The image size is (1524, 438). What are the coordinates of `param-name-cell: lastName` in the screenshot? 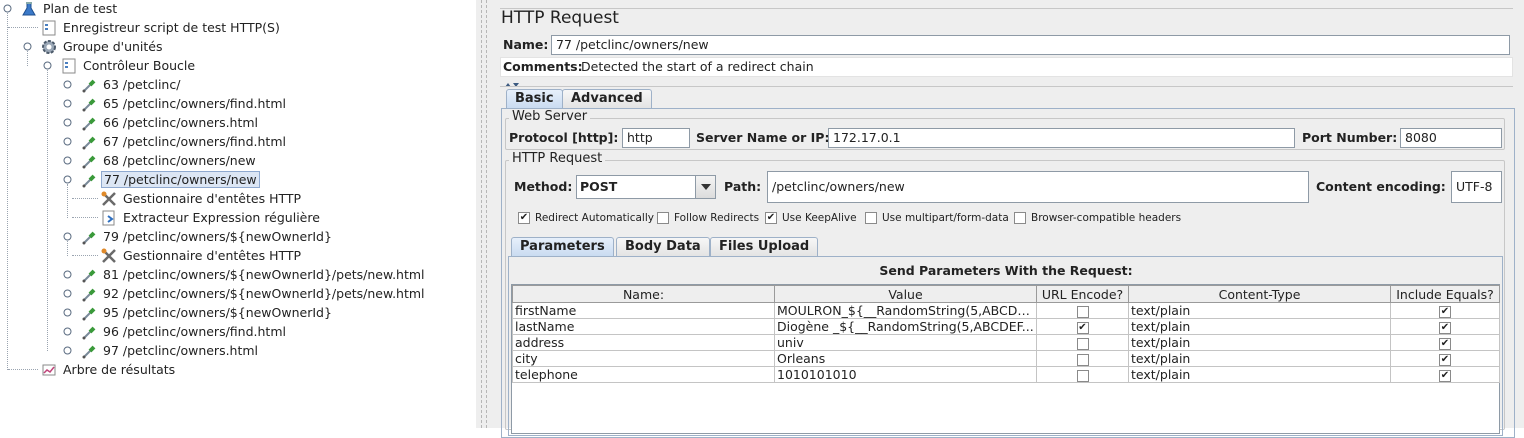 It's located at (643, 326).